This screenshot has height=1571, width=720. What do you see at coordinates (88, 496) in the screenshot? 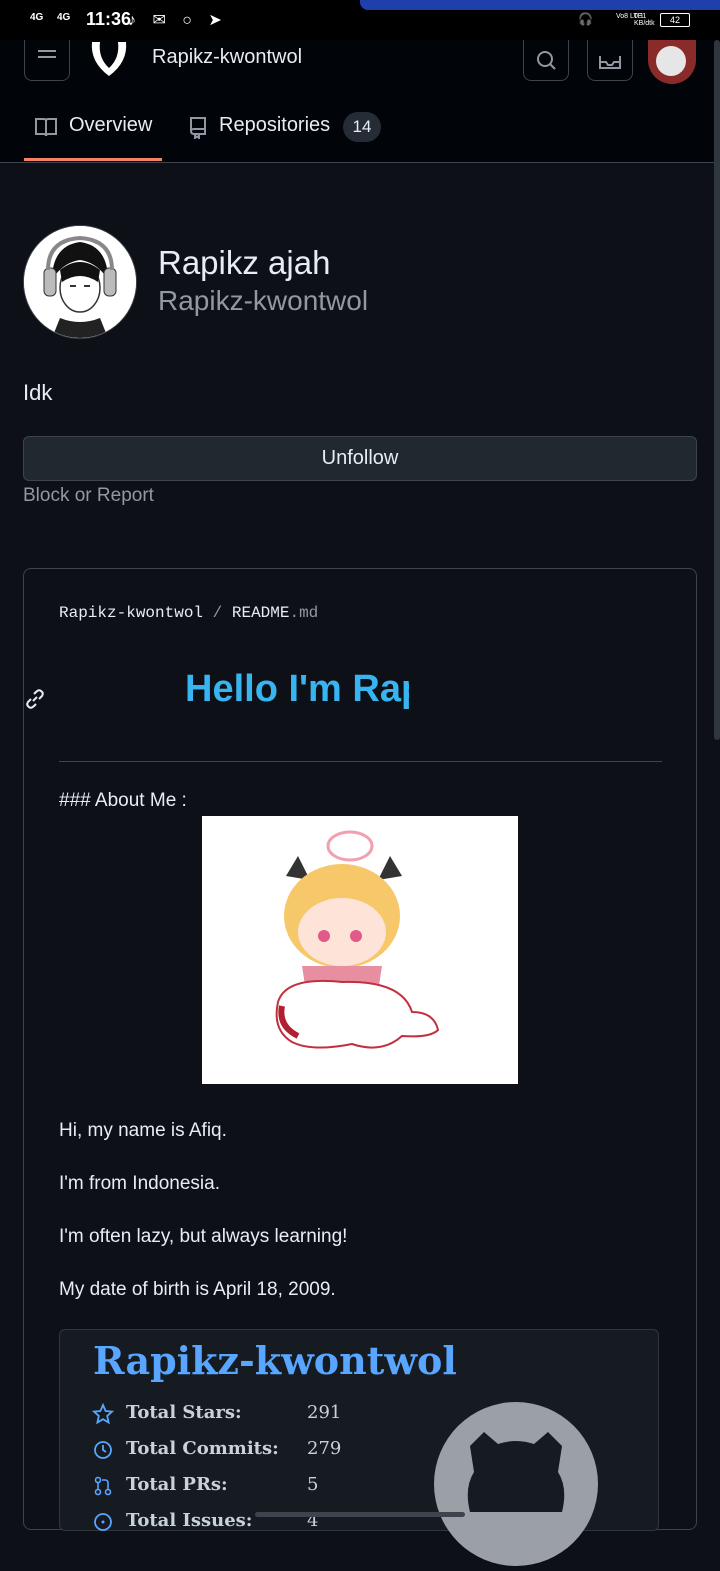
I see `block-or-report-link: Block or Report` at bounding box center [88, 496].